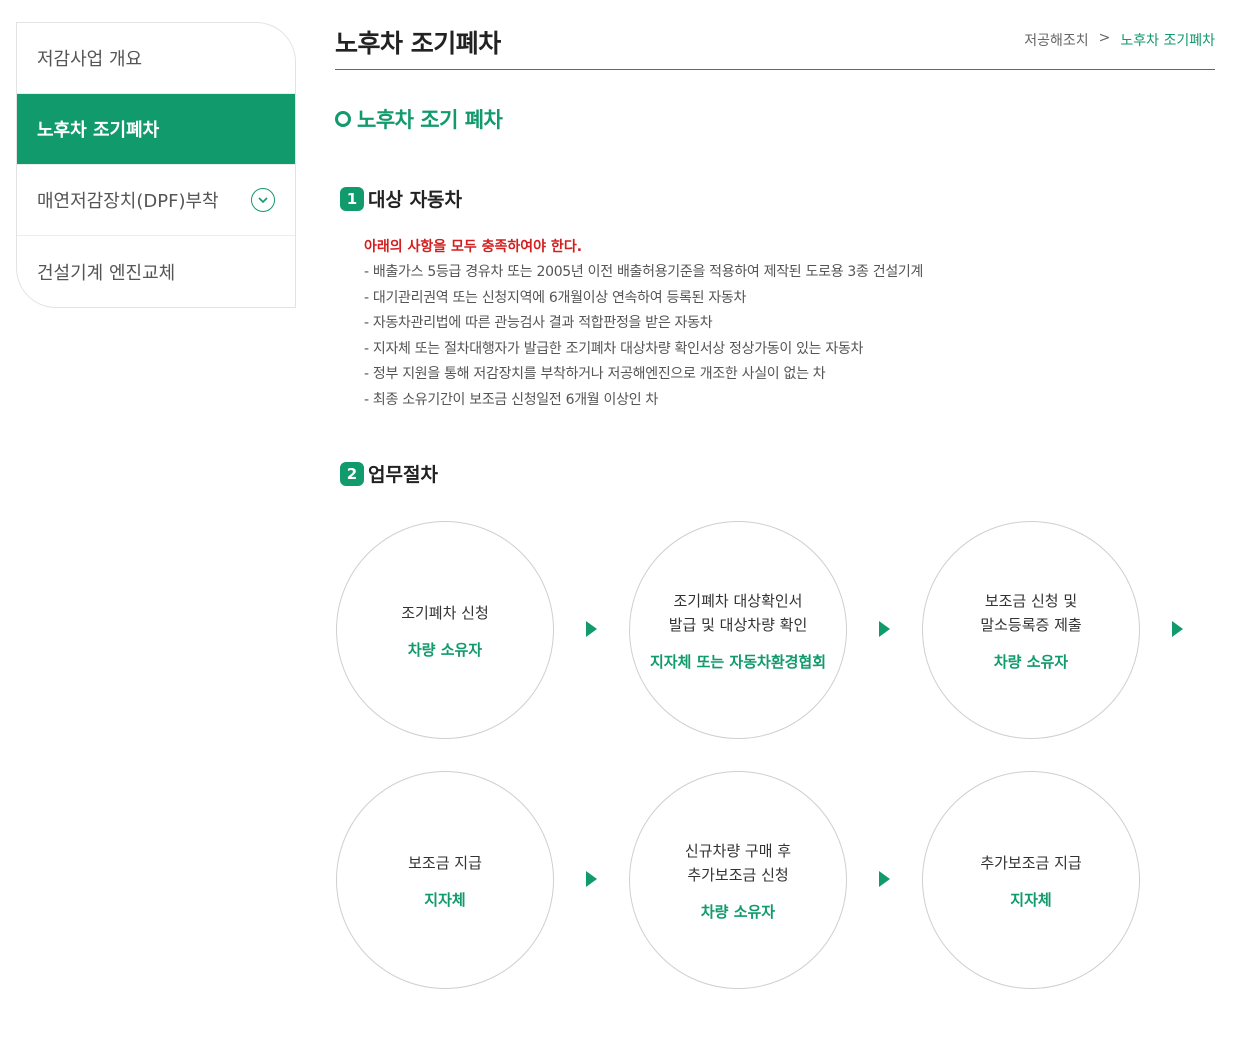 This screenshot has height=1048, width=1251. Describe the element at coordinates (352, 198) in the screenshot. I see `number-badge: 1` at that location.